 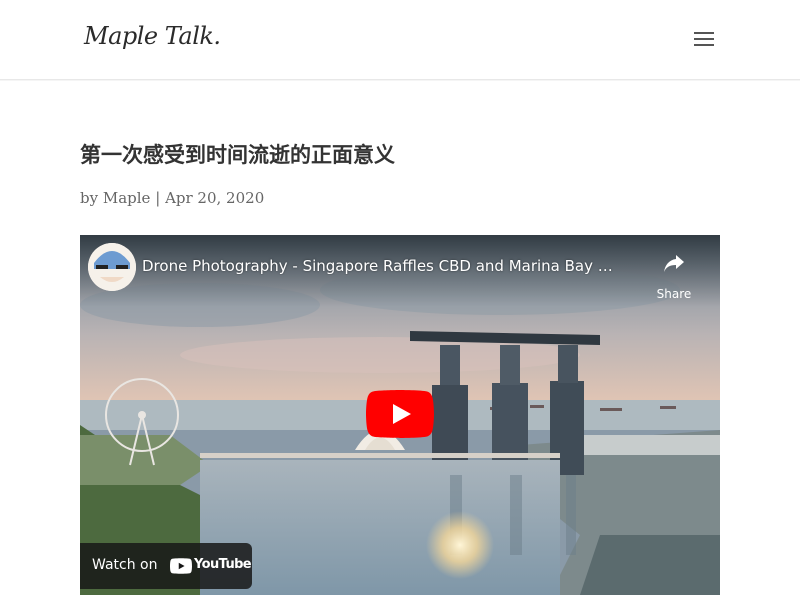 I want to click on youtube-play-icon, so click(x=400, y=414).